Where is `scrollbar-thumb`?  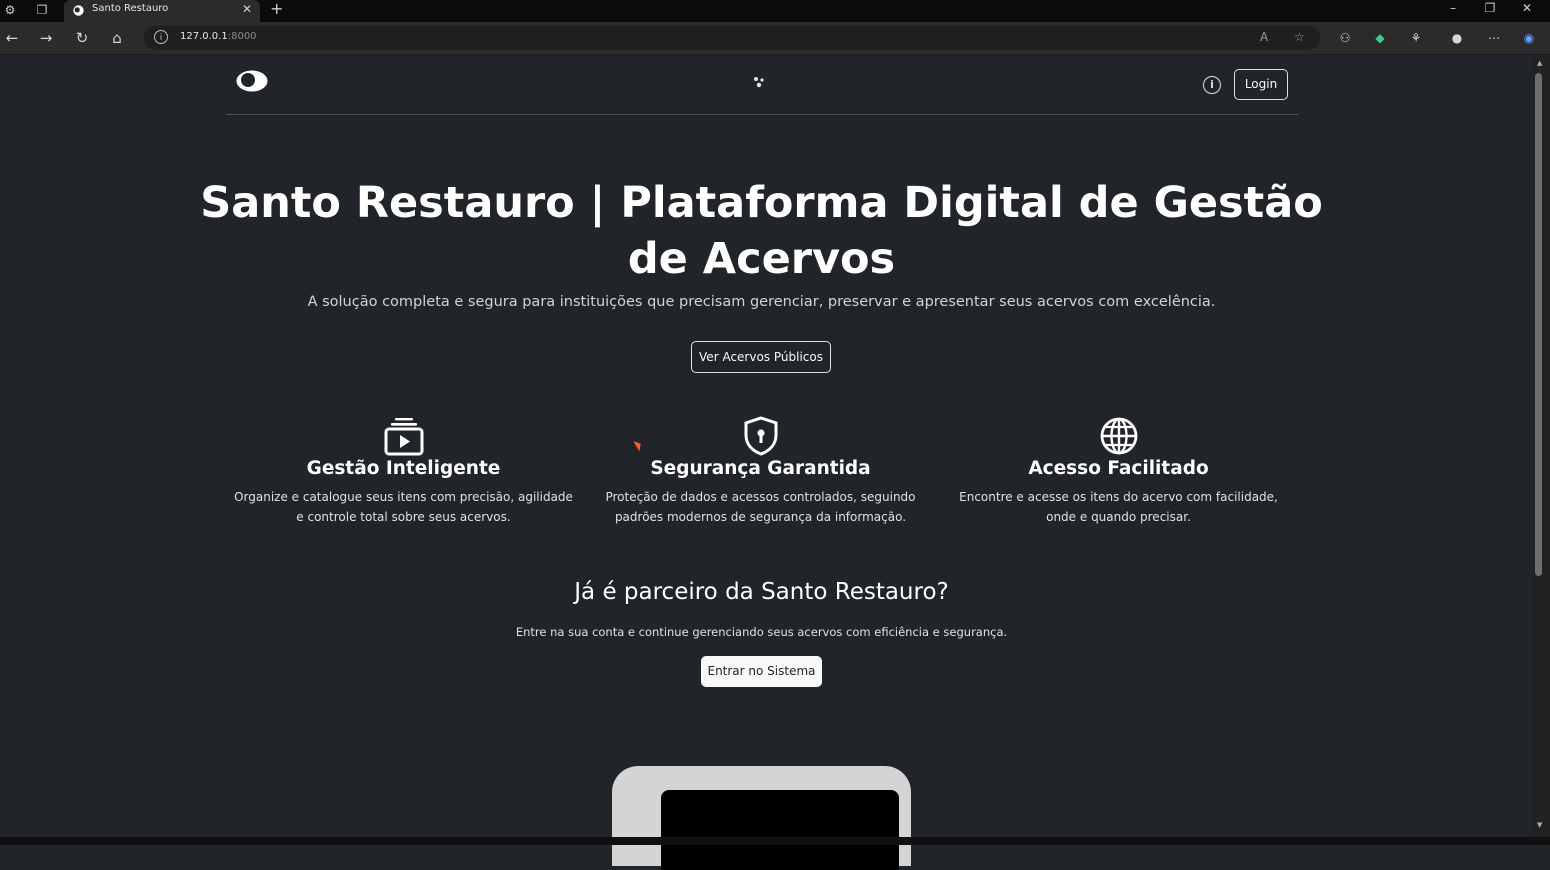 scrollbar-thumb is located at coordinates (1538, 324).